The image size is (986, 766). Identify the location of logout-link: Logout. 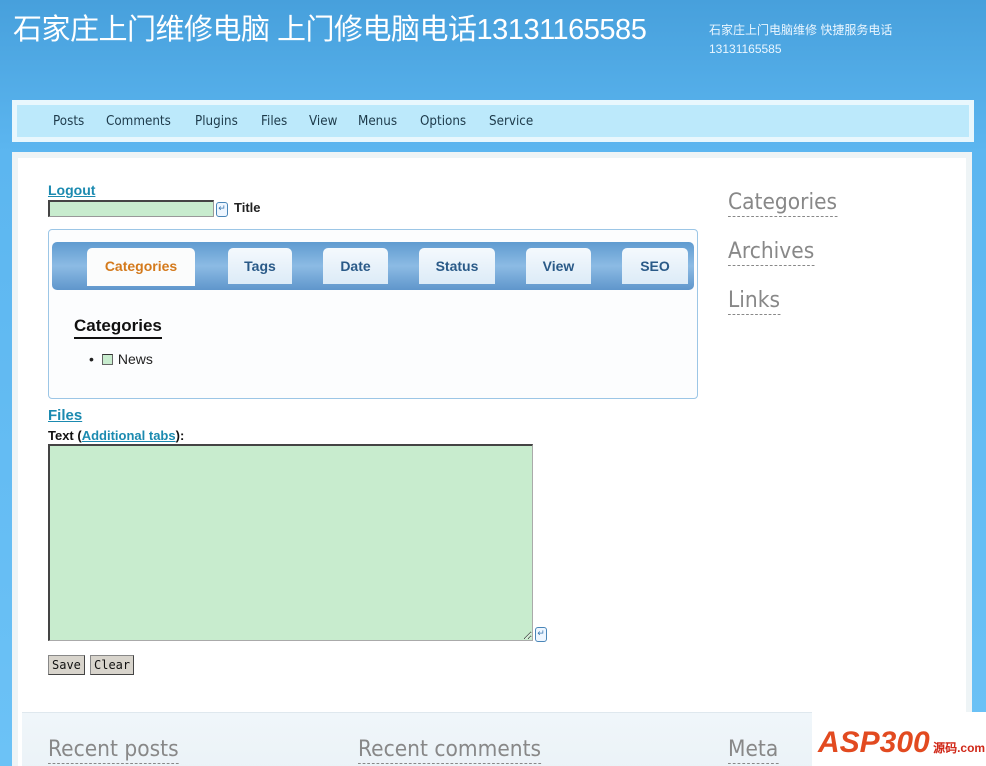
(71, 190).